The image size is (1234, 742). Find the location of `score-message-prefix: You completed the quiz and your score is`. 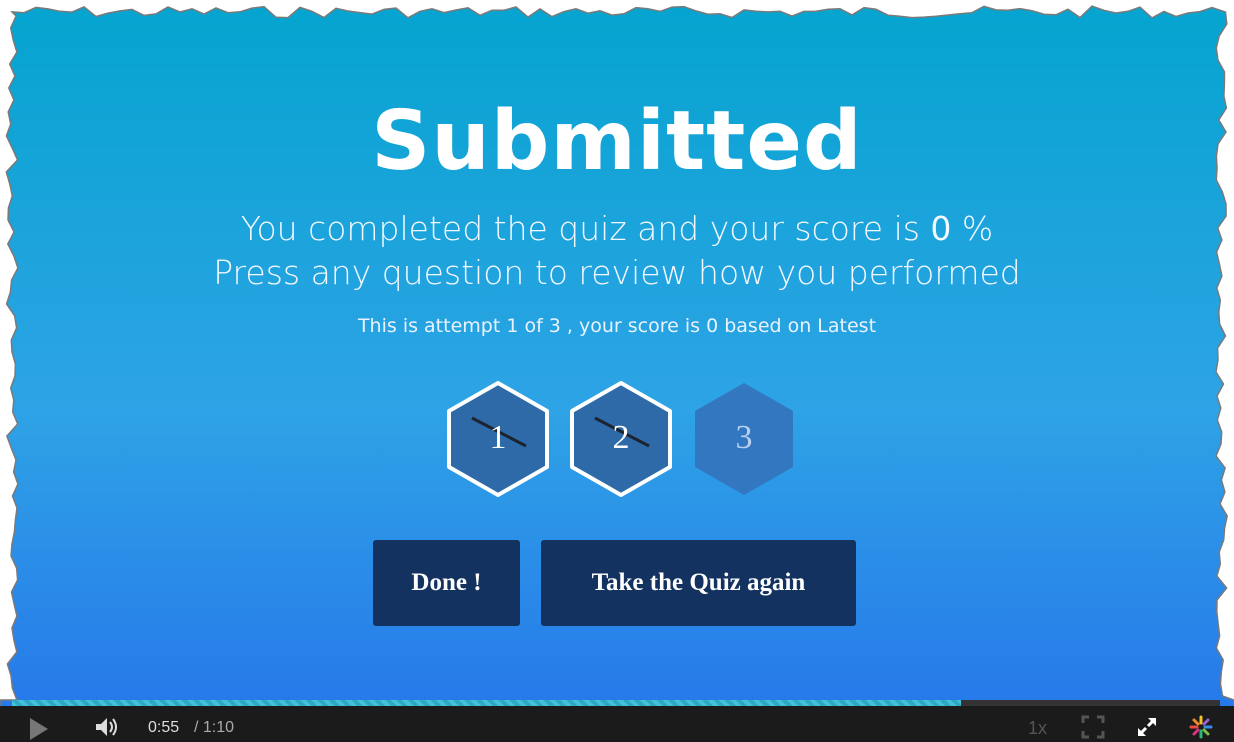

score-message-prefix: You completed the quiz and your score is is located at coordinates (585, 228).